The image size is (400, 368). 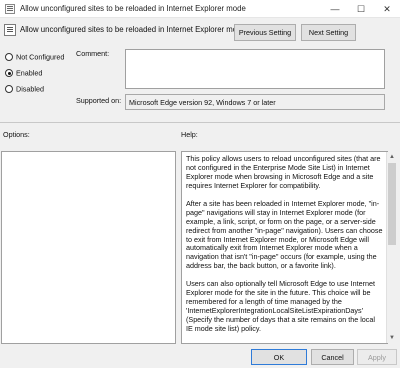 I want to click on scroll-down-arrow-icon: ▼, so click(x=392, y=338).